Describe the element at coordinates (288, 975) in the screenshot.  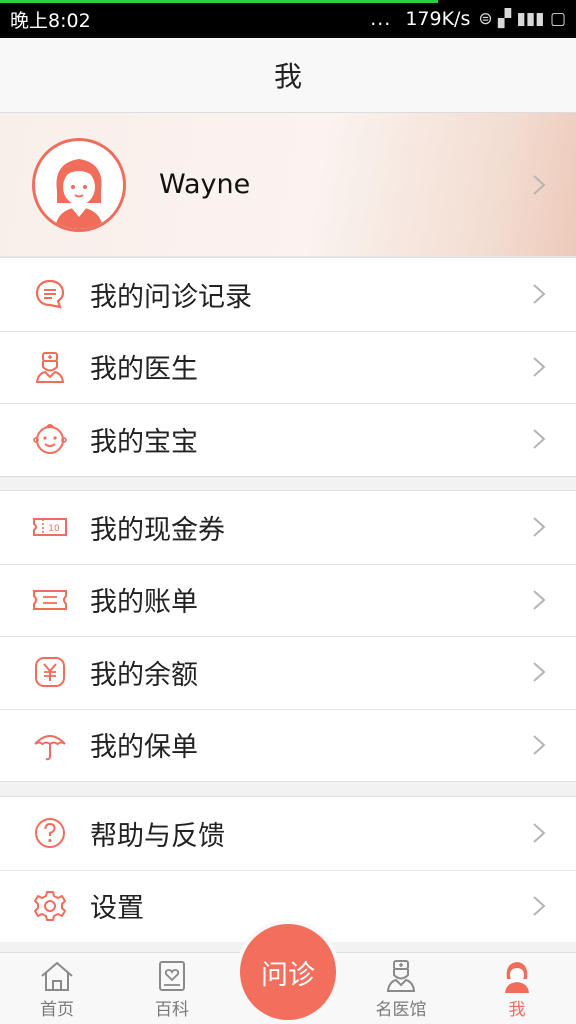
I see `consult-button-label: 问诊` at that location.